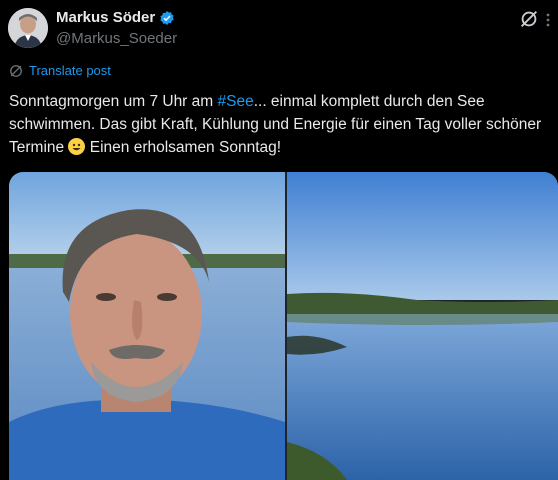 This screenshot has height=480, width=558. What do you see at coordinates (28, 28) in the screenshot?
I see `avatar` at bounding box center [28, 28].